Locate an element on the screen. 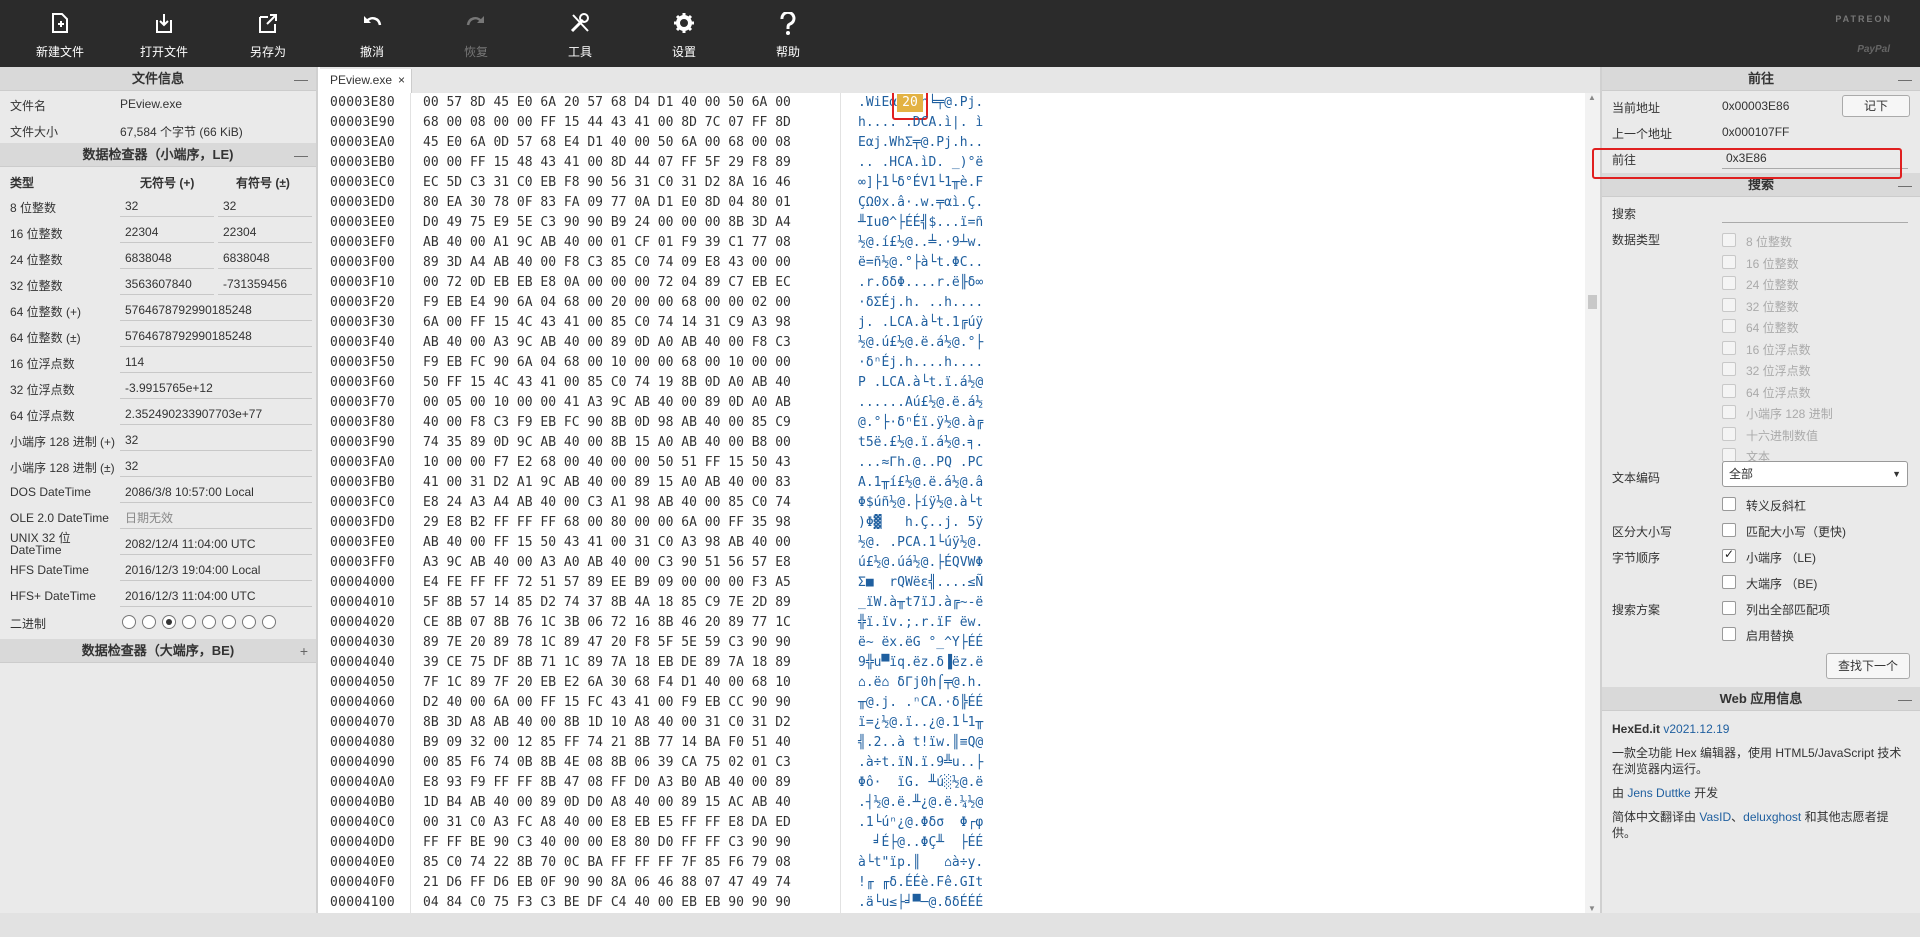 This screenshot has height=937, width=1920. ascii-text: P .LCA.à└t.ï.á½@ is located at coordinates (920, 383).